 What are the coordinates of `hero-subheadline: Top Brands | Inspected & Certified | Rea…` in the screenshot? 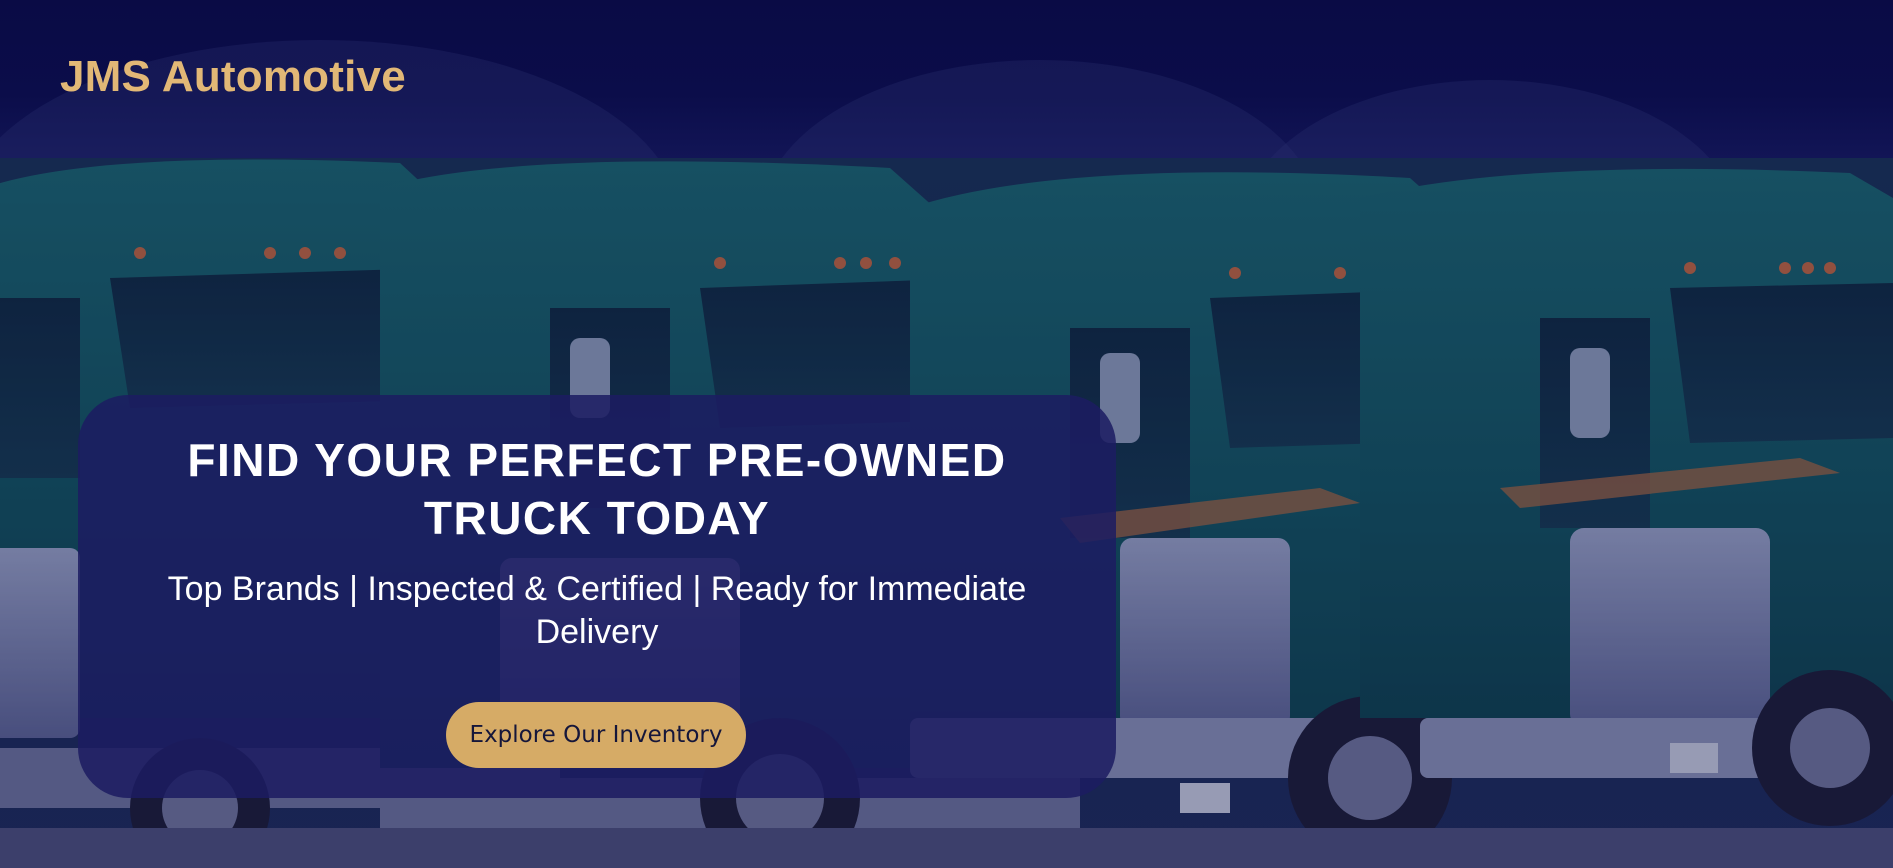 It's located at (597, 610).